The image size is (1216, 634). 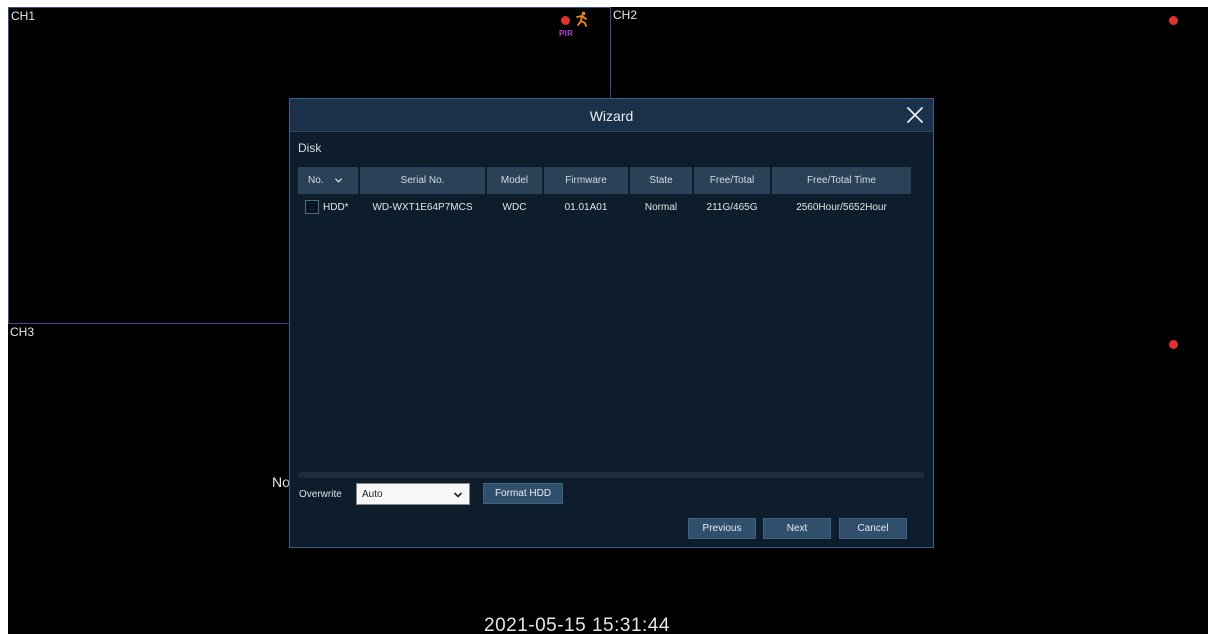 What do you see at coordinates (22, 332) in the screenshot?
I see `channel-label: CH3` at bounding box center [22, 332].